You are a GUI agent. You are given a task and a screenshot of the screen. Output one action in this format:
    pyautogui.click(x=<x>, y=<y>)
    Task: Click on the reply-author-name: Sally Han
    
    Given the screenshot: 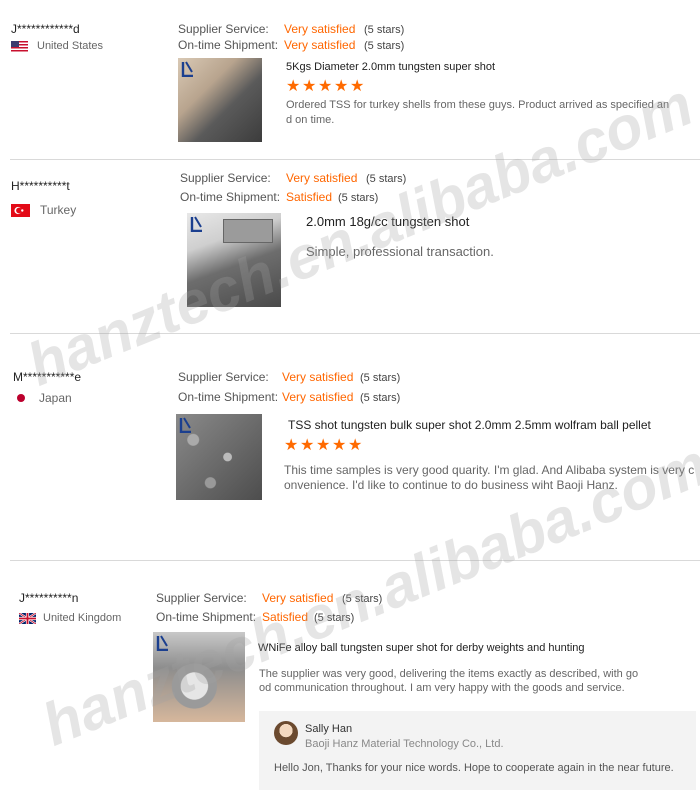 What is the action you would take?
    pyautogui.click(x=329, y=729)
    